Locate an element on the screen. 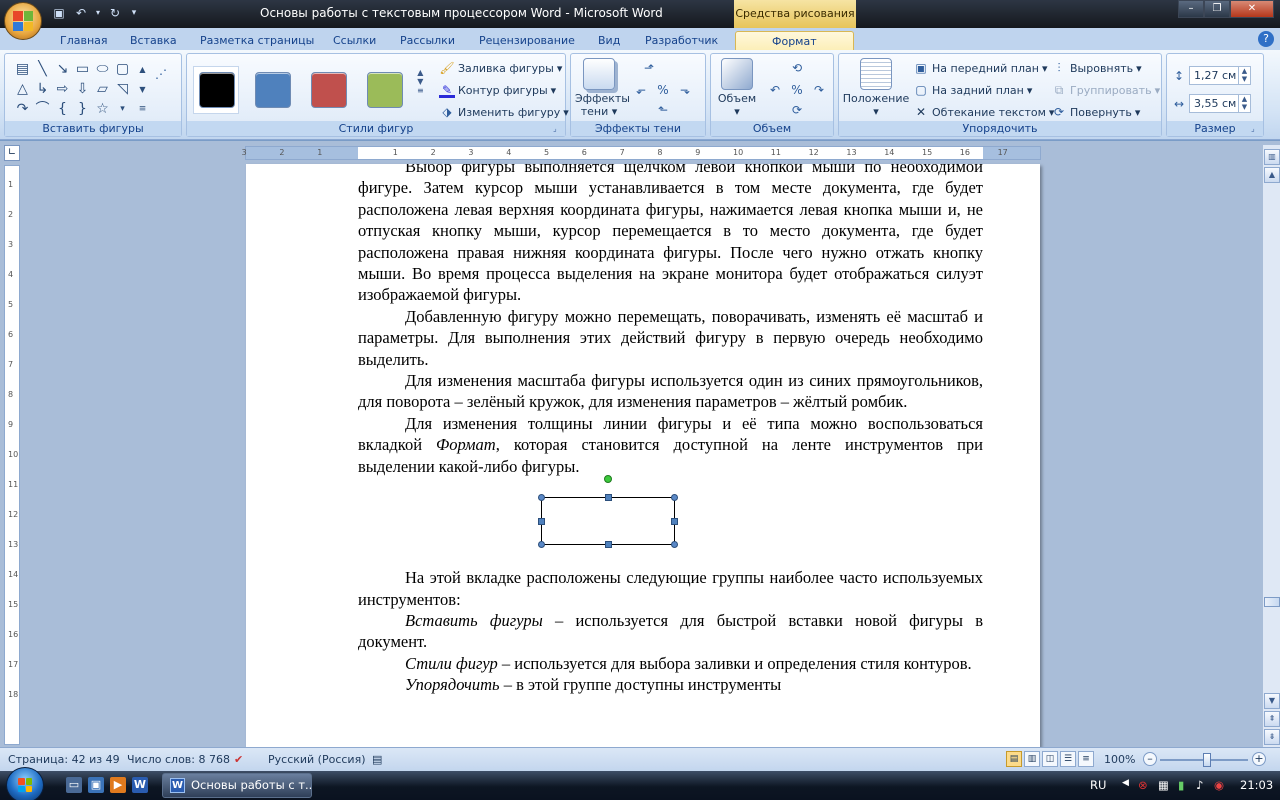  chevron-up-icon: ▲ is located at coordinates (420, 72).